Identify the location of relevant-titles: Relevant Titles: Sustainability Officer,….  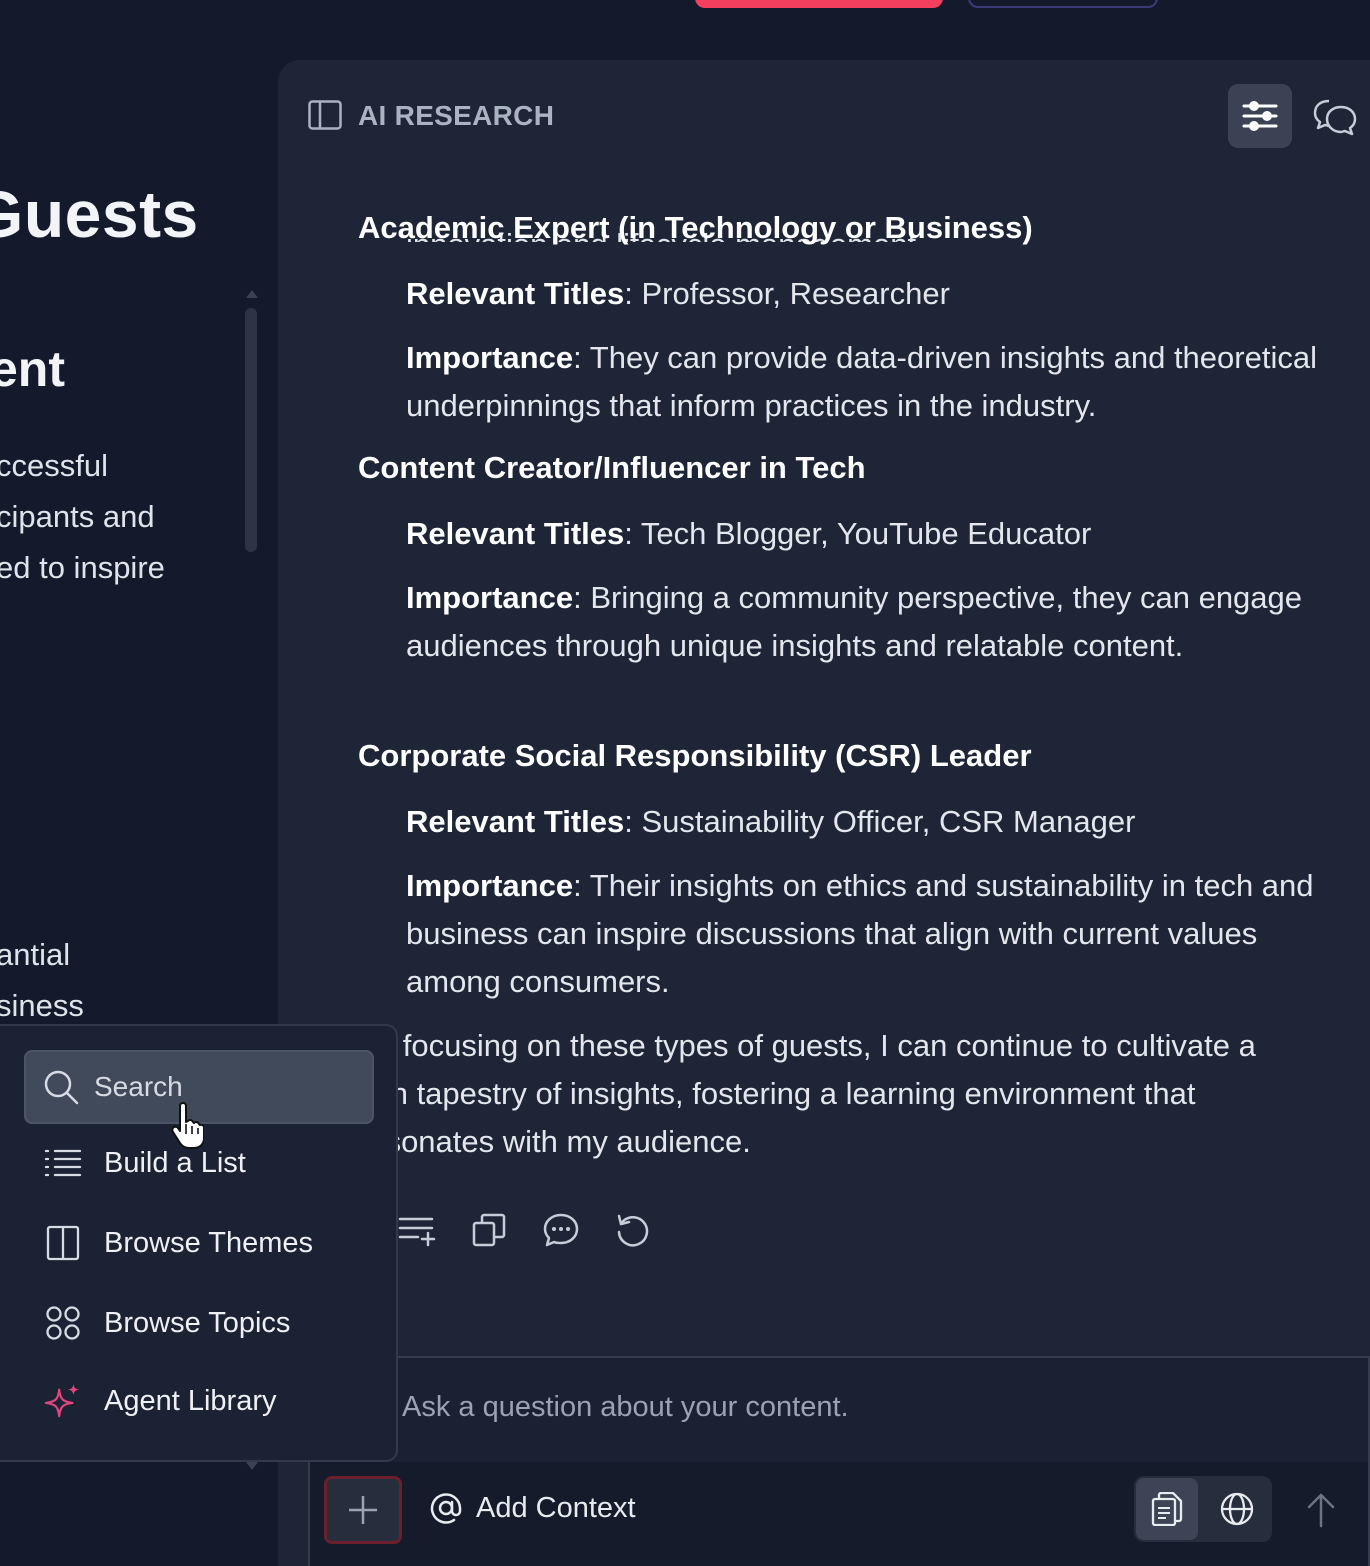
(873, 822).